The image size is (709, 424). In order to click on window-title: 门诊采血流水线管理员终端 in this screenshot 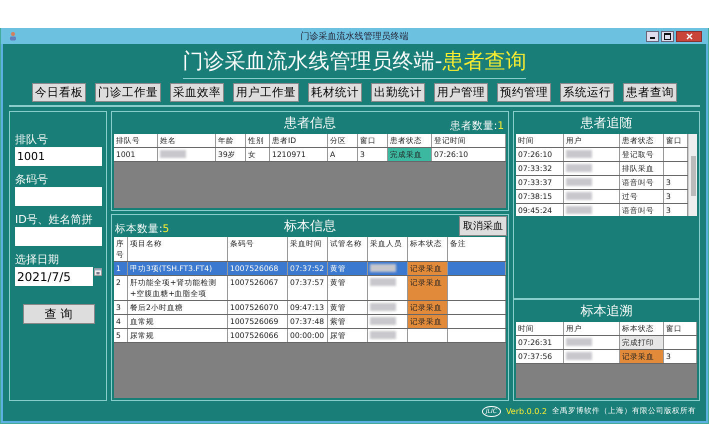, I will do `click(354, 36)`.